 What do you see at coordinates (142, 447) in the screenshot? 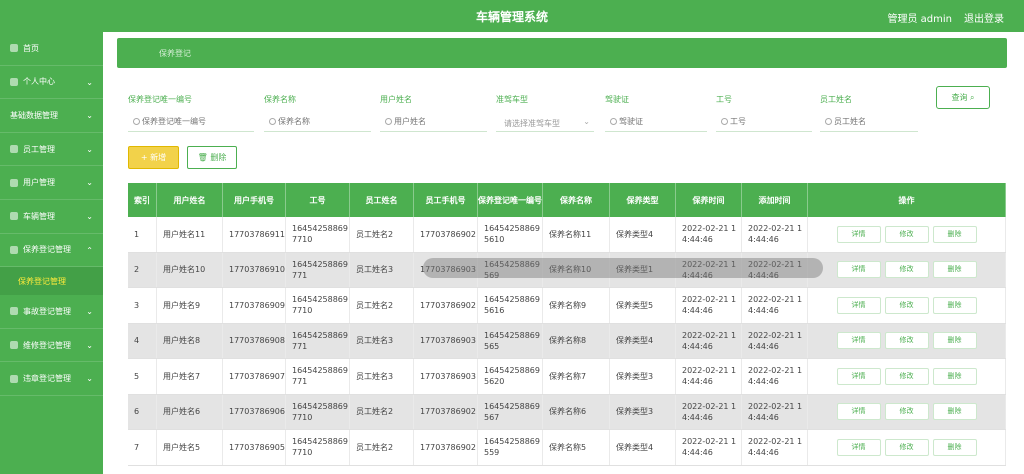
I see `cell-index: 7` at bounding box center [142, 447].